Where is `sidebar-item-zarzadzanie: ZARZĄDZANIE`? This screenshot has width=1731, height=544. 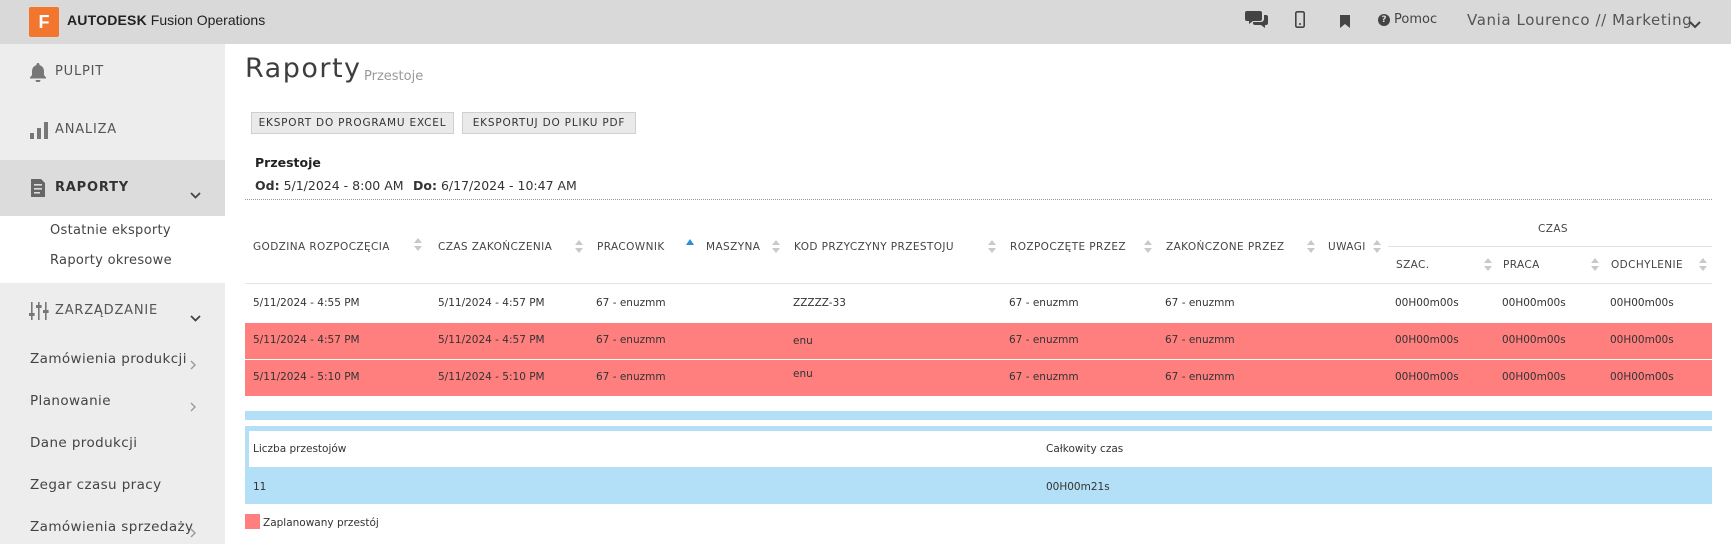 sidebar-item-zarzadzanie: ZARZĄDZANIE is located at coordinates (112, 312).